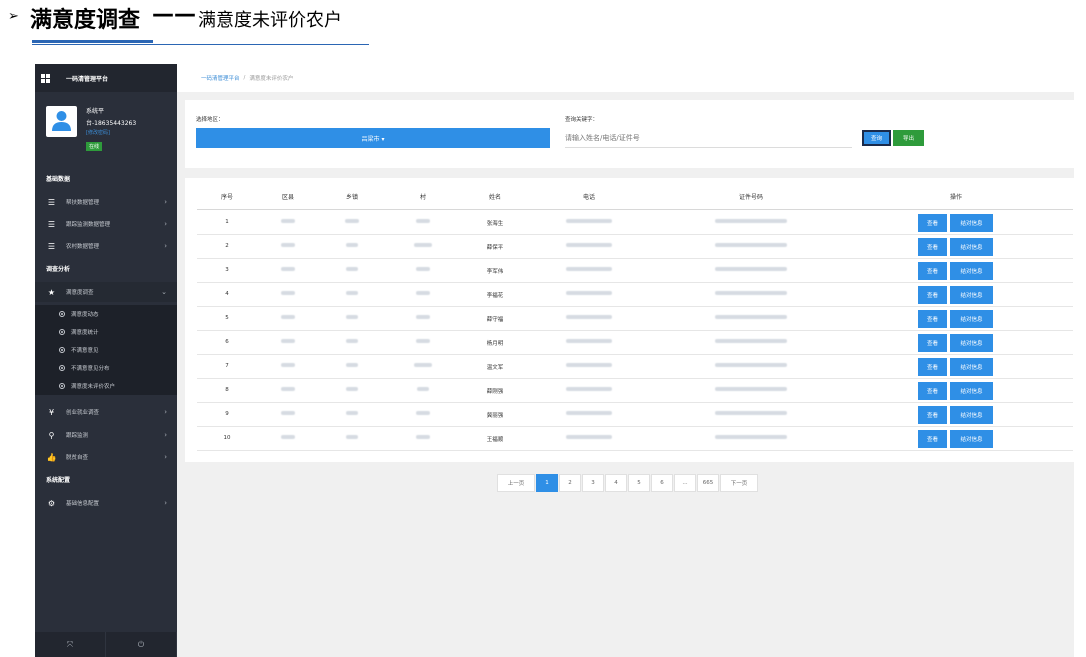 The image size is (1086, 657). I want to click on power-icon: ⏻, so click(141, 644).